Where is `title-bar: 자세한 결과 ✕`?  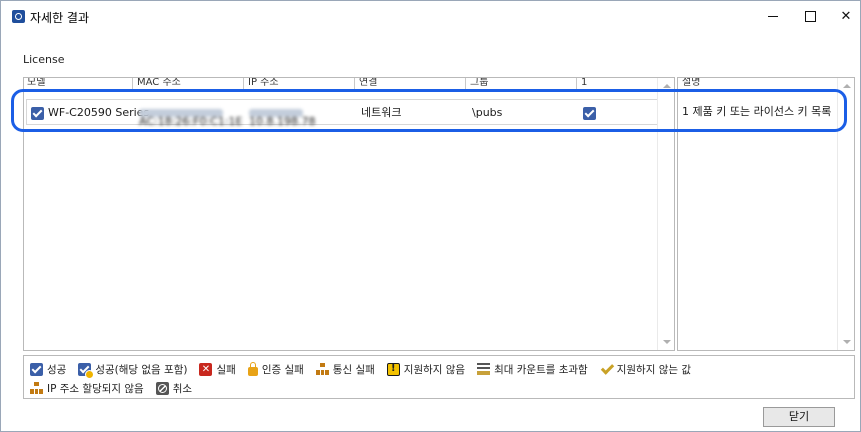
title-bar: 자세한 결과 ✕ is located at coordinates (430, 16).